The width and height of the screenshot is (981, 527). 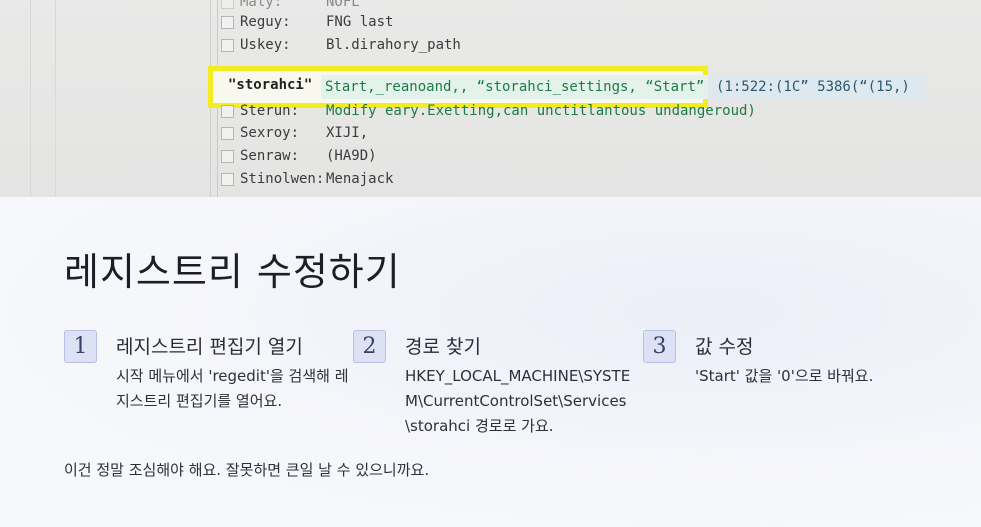 I want to click on registry-row: Stinolwen: Menajack, so click(x=307, y=179).